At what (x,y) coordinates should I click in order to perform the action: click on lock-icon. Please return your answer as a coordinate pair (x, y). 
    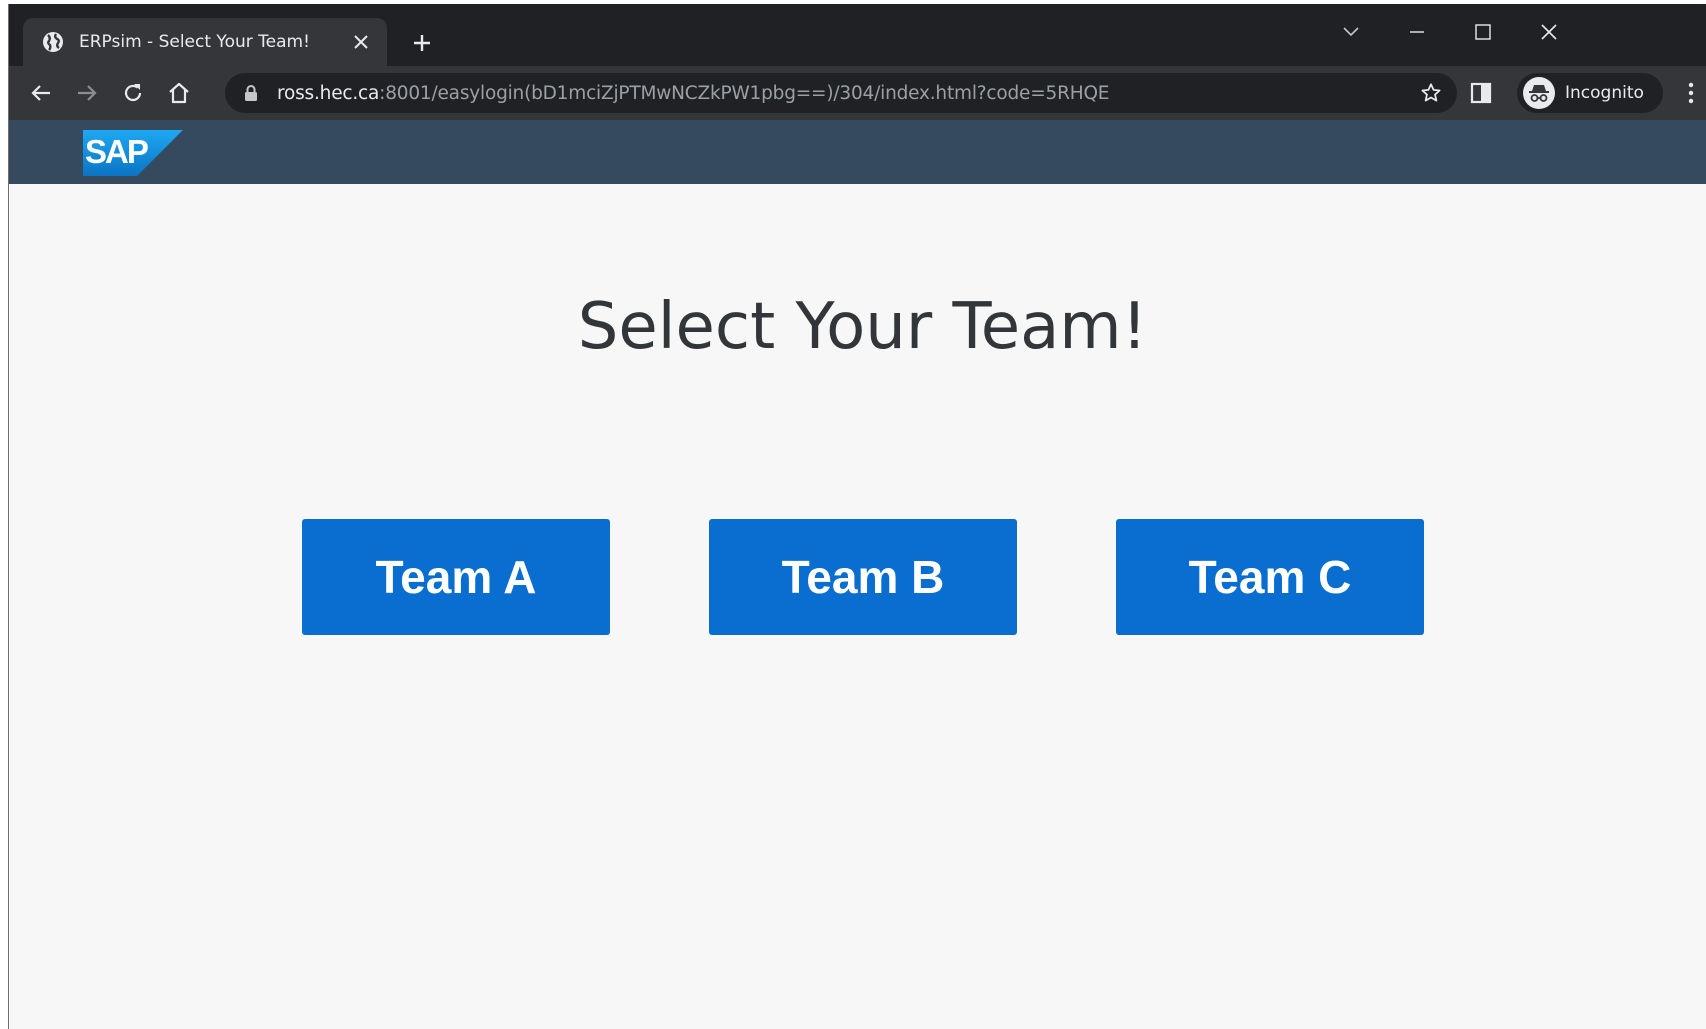
    Looking at the image, I should click on (251, 93).